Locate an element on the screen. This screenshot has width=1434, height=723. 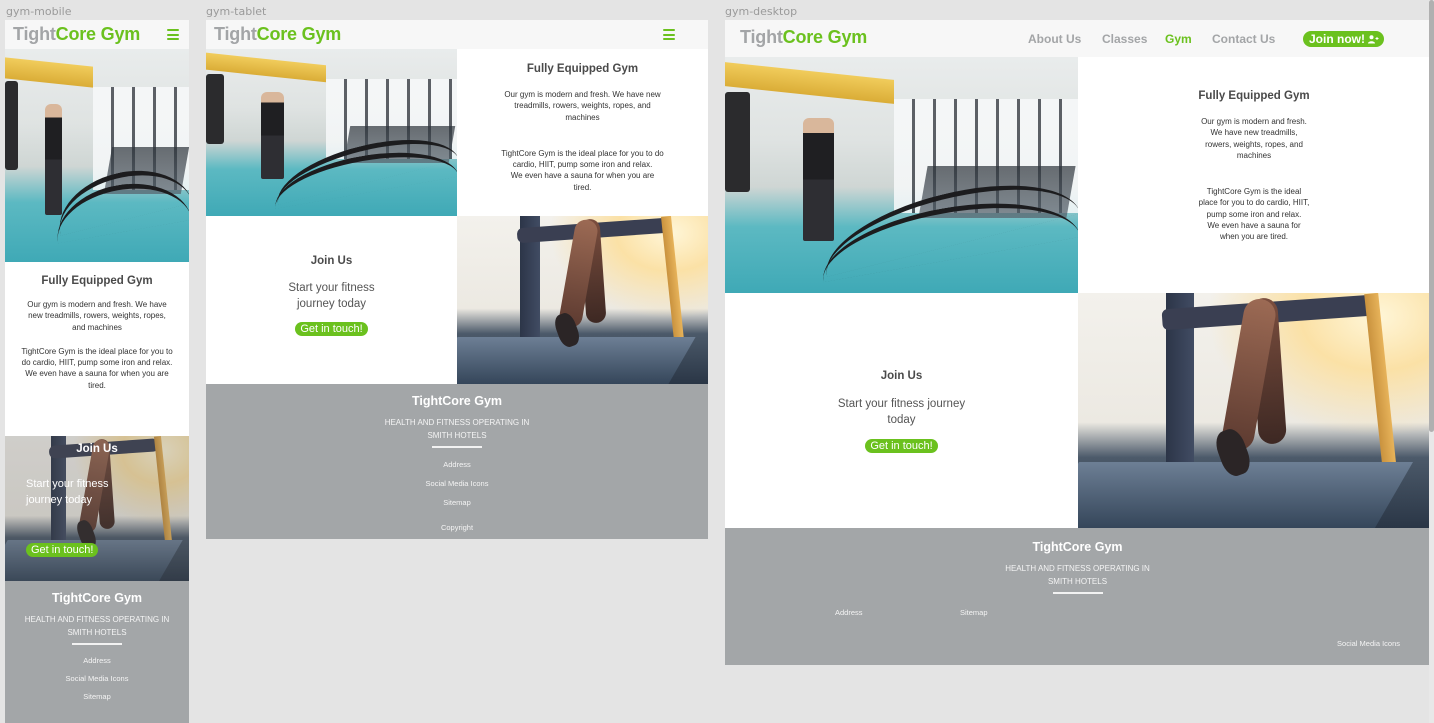
user-plus-icon is located at coordinates (1373, 38).